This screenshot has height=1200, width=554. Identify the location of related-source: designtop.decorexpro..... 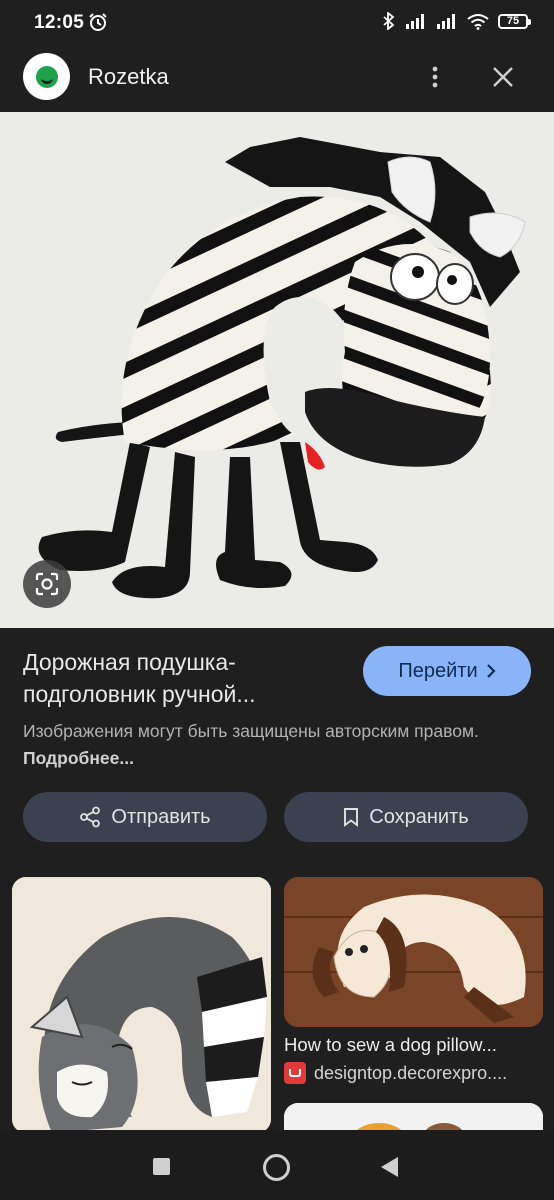
(415, 1073).